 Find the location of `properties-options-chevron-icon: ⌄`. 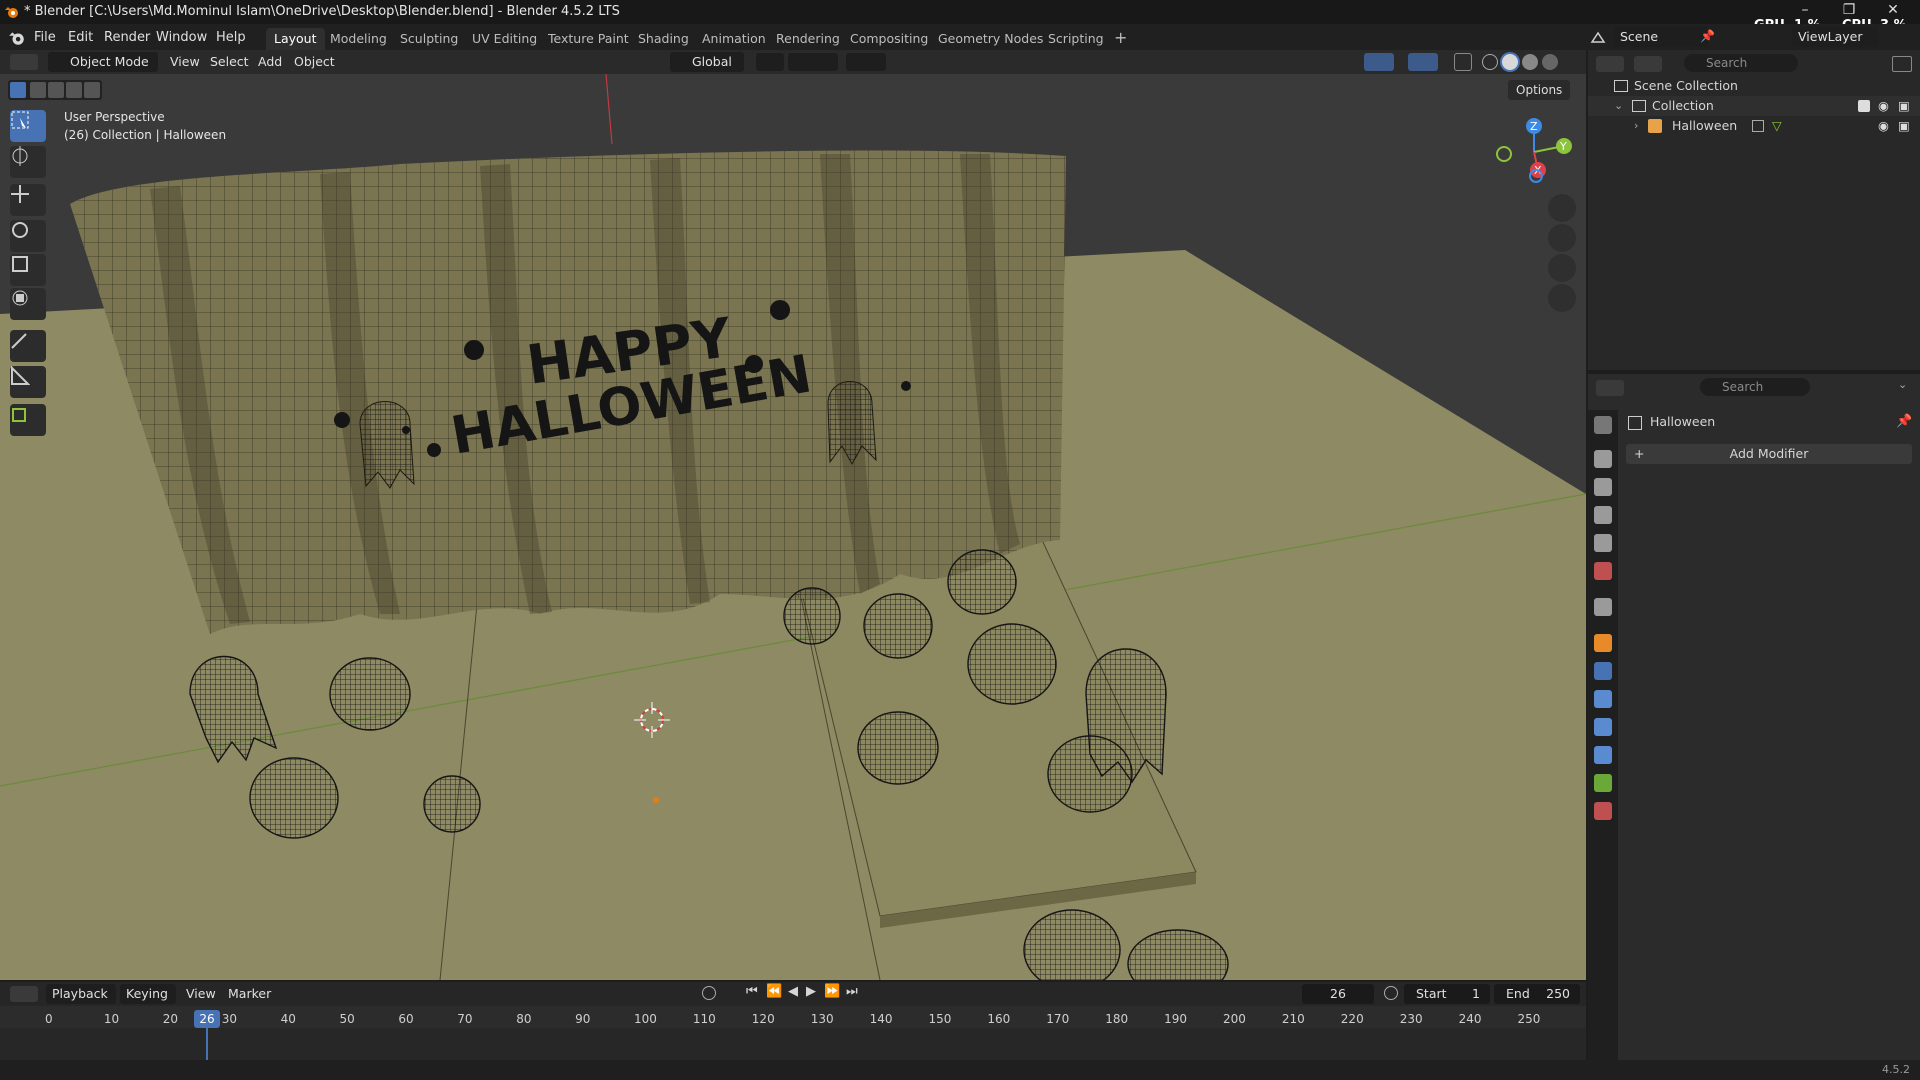

properties-options-chevron-icon: ⌄ is located at coordinates (1902, 384).